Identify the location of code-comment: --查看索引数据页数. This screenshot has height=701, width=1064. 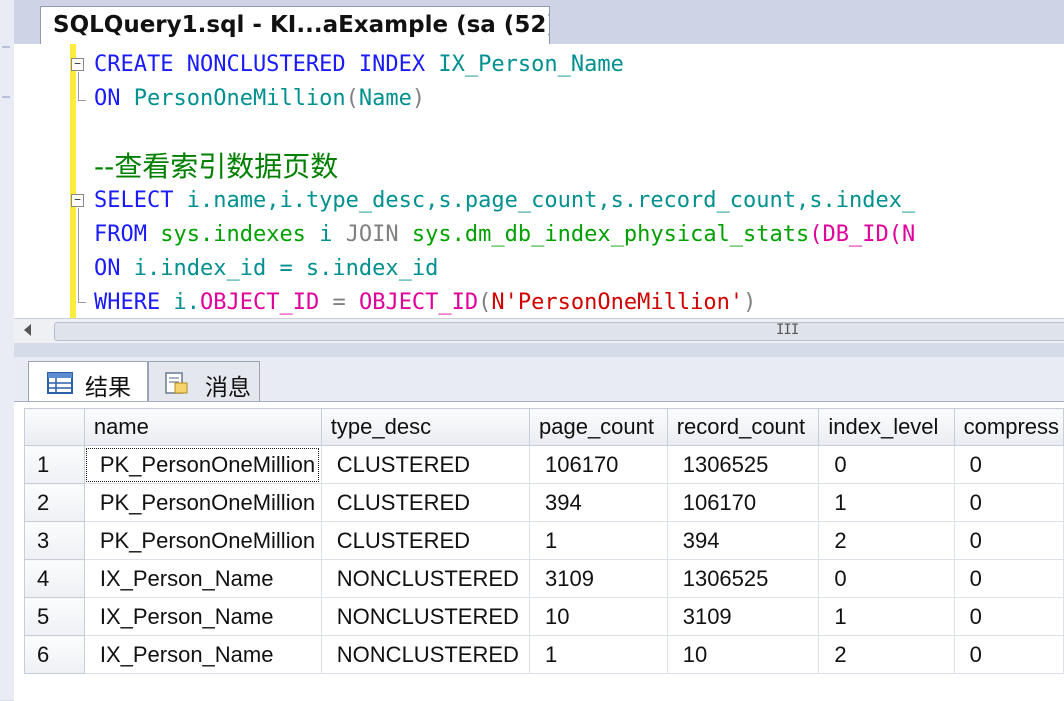
(216, 166).